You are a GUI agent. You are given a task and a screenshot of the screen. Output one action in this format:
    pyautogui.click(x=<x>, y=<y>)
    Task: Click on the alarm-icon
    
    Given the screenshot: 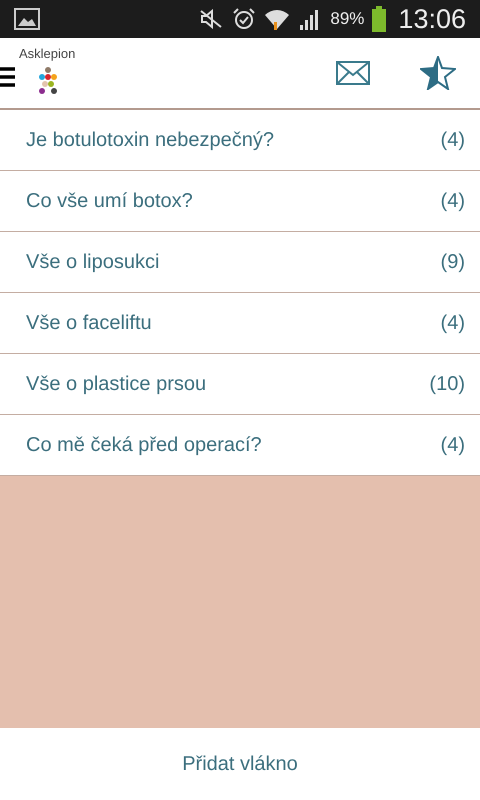 What is the action you would take?
    pyautogui.click(x=244, y=19)
    